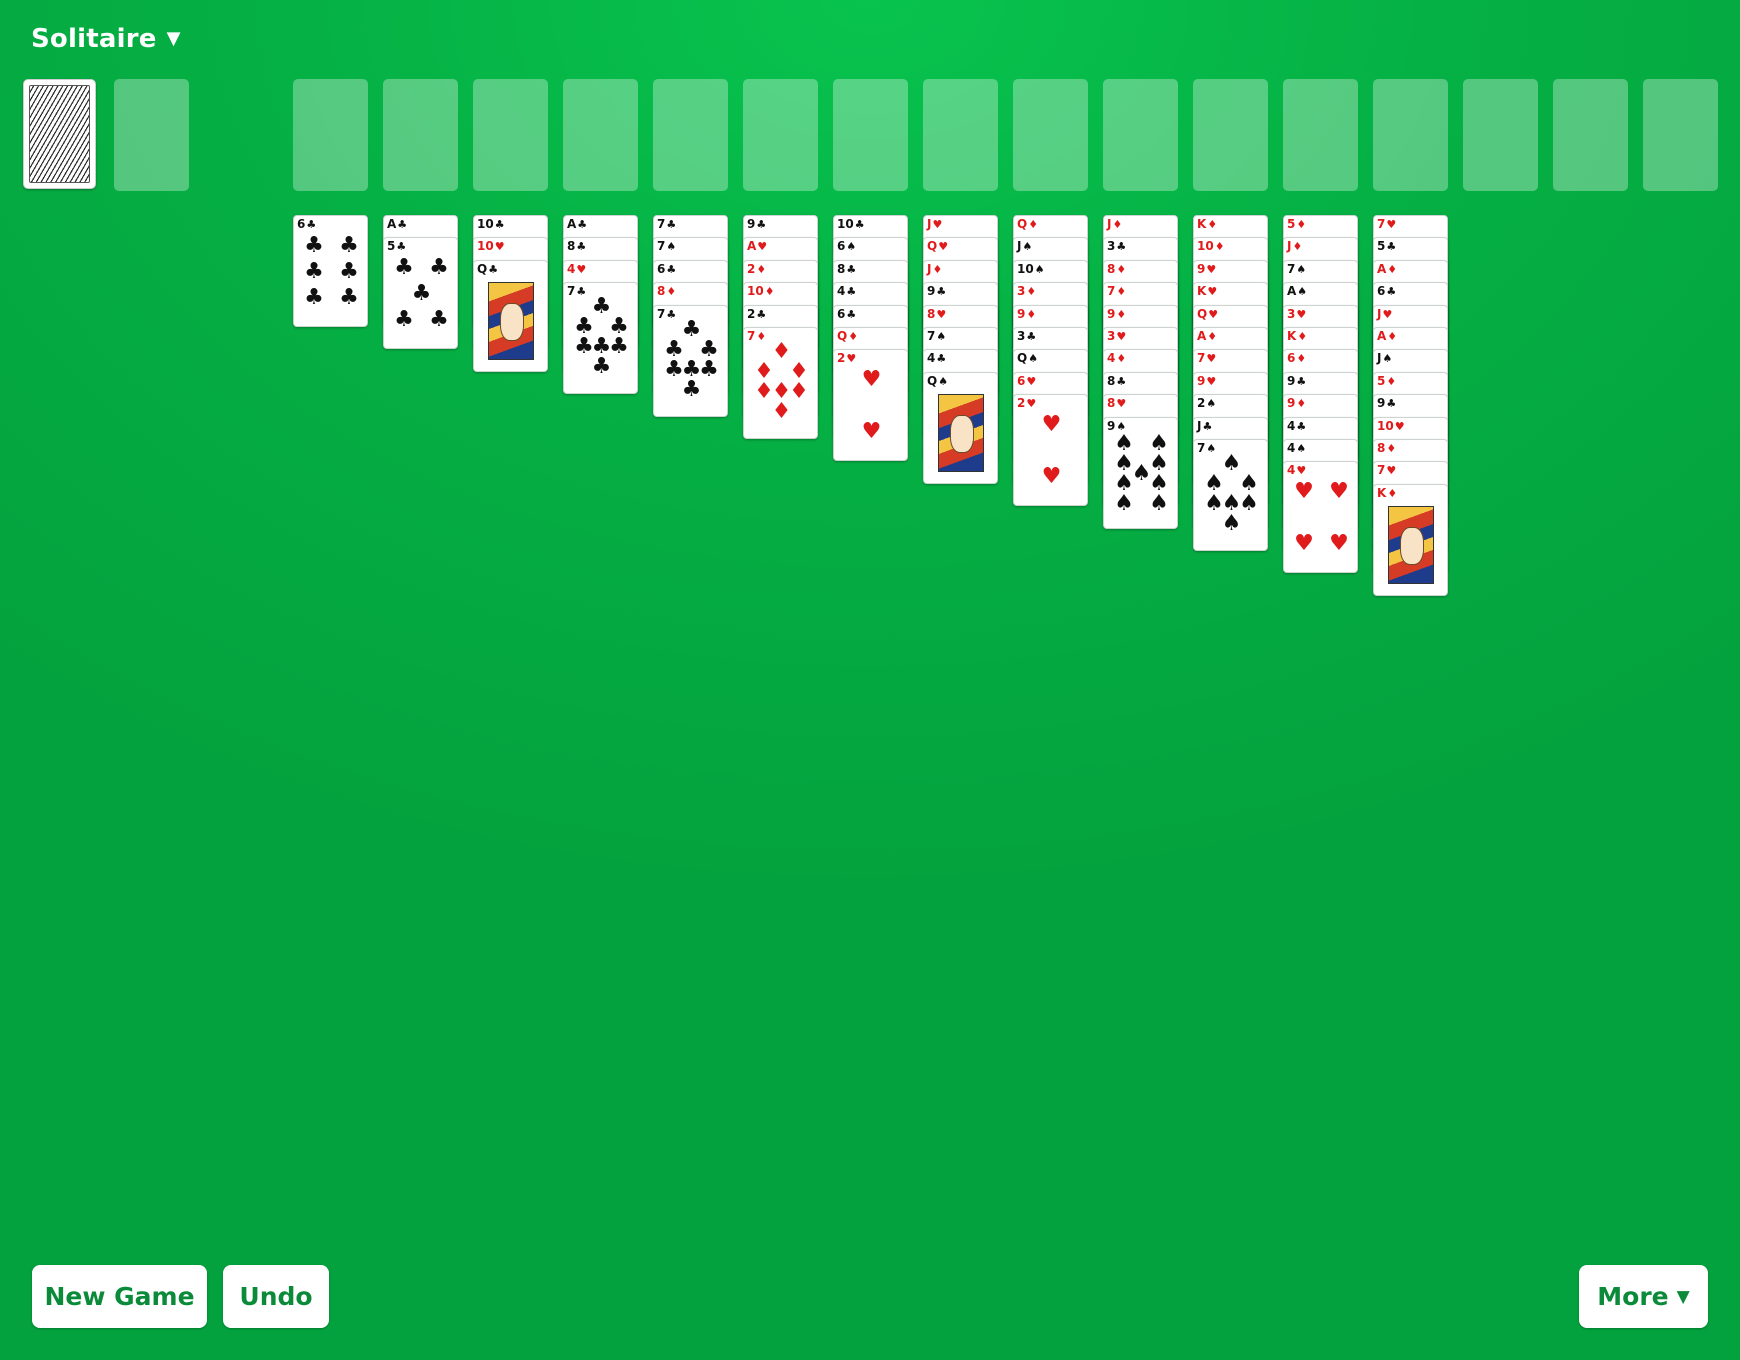 Image resolution: width=1740 pixels, height=1360 pixels. What do you see at coordinates (1320, 517) in the screenshot?
I see `playing-card: 4 ♥ ♥ ♥ ♥ ♥` at bounding box center [1320, 517].